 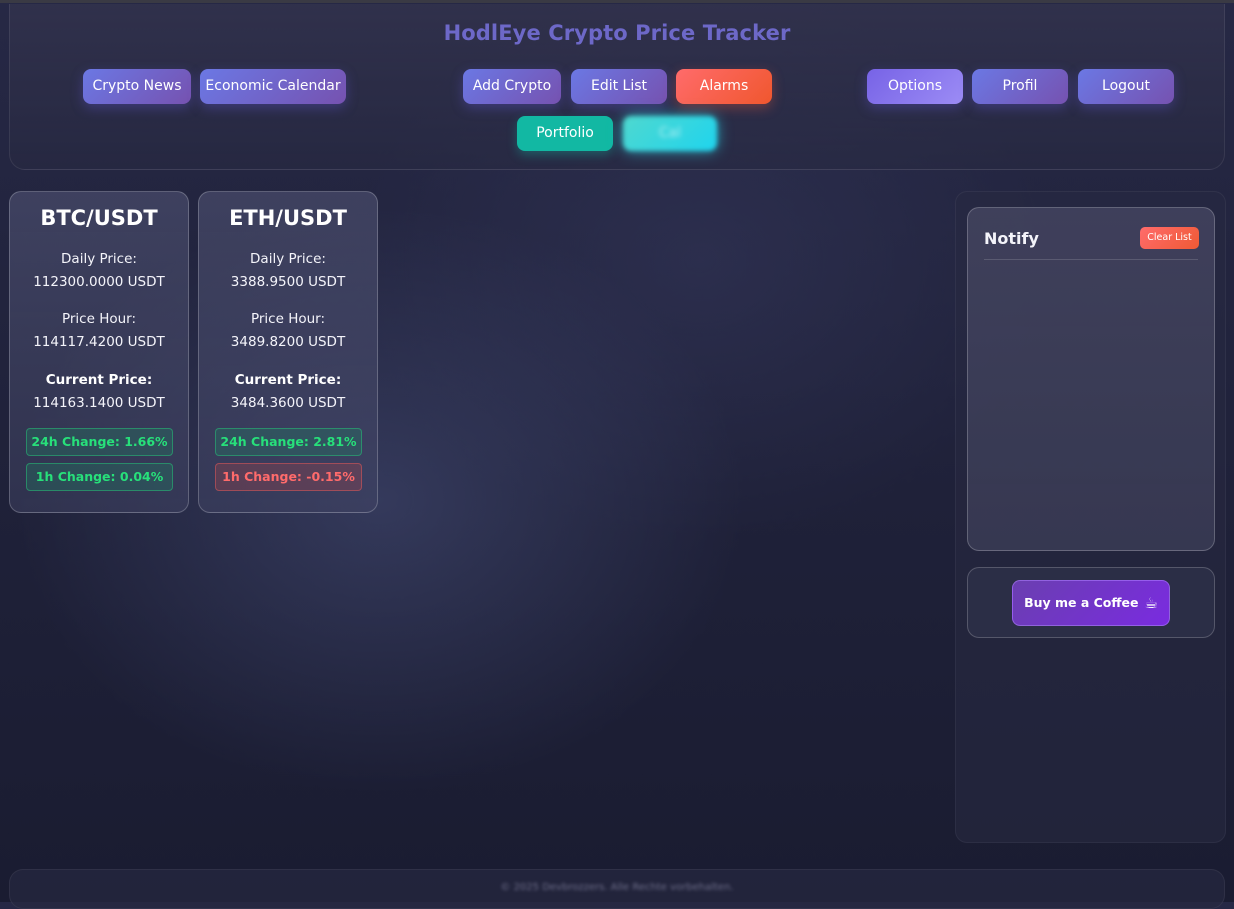 I want to click on app-title: HodlEye Crypto Price Tracker, so click(x=617, y=33).